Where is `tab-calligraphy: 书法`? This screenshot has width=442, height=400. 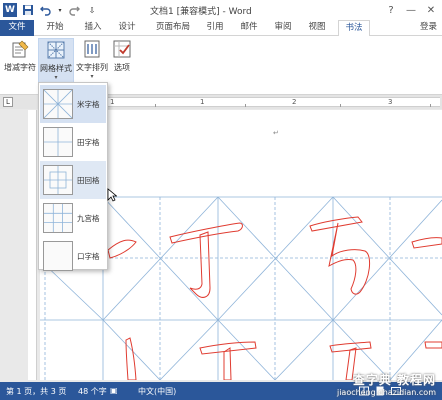 tab-calligraphy: 书法 is located at coordinates (354, 28).